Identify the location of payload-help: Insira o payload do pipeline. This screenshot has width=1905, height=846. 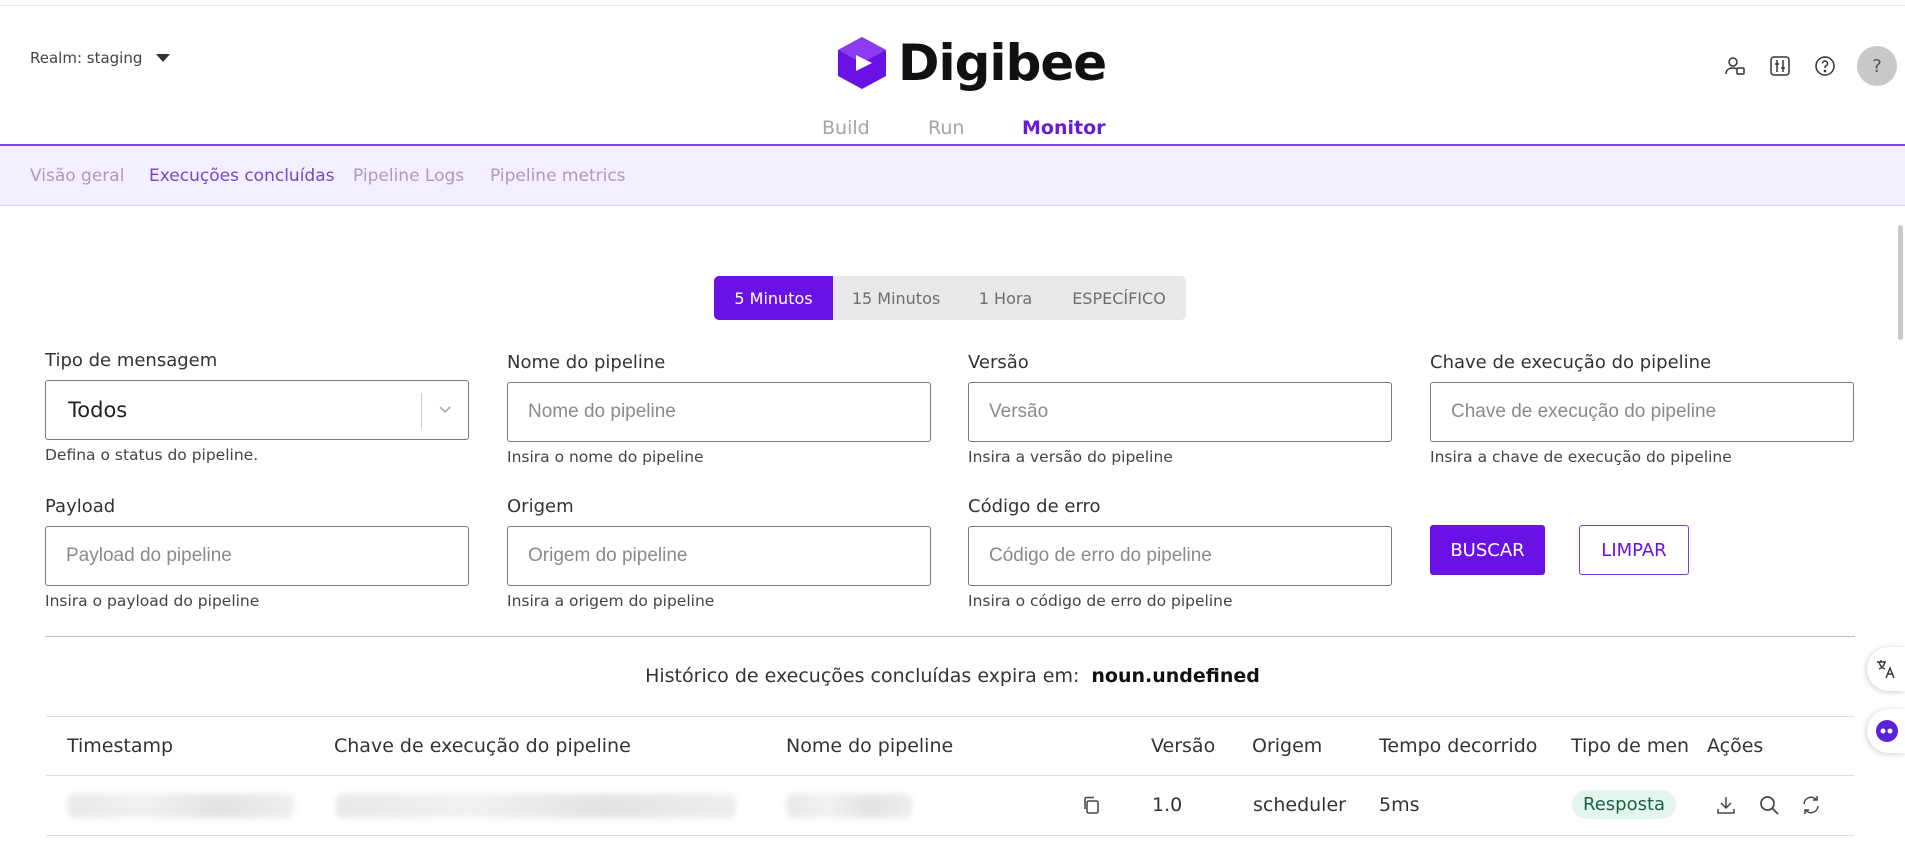
(152, 601).